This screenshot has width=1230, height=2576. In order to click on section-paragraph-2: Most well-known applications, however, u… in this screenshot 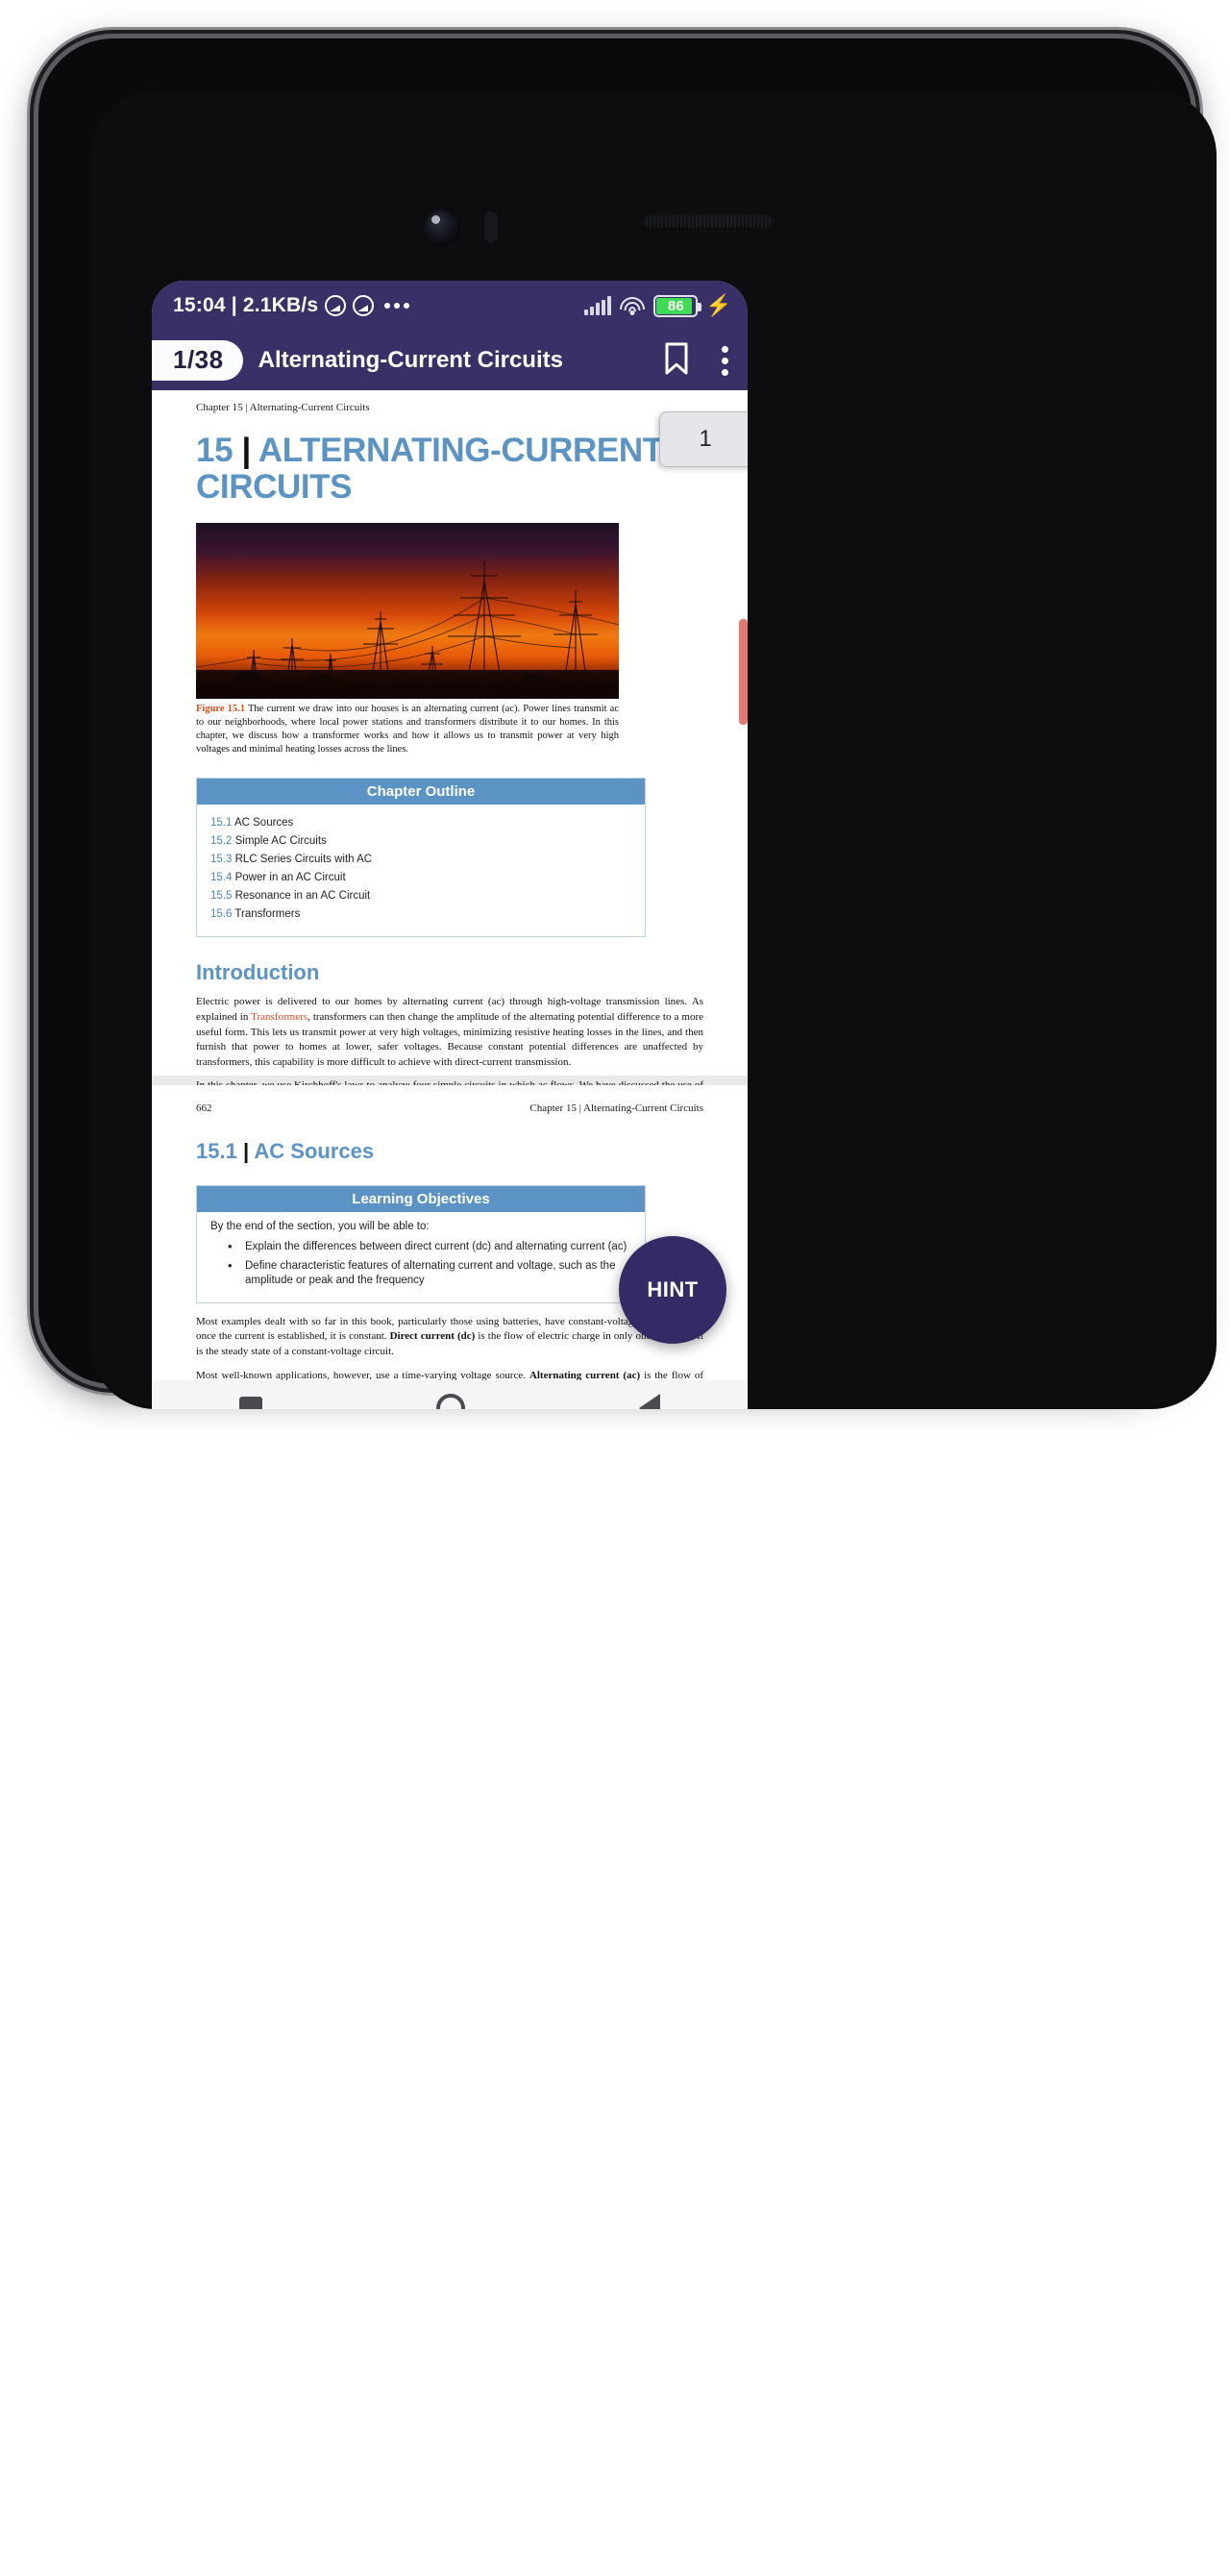, I will do `click(450, 1374)`.